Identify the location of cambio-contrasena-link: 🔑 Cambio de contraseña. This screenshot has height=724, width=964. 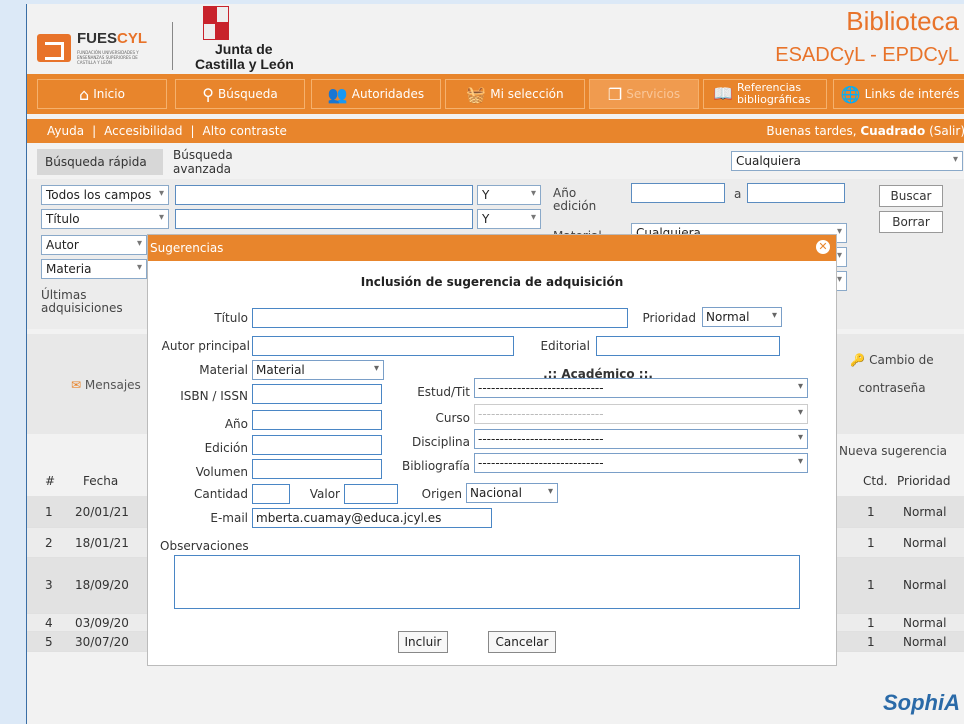
(892, 374).